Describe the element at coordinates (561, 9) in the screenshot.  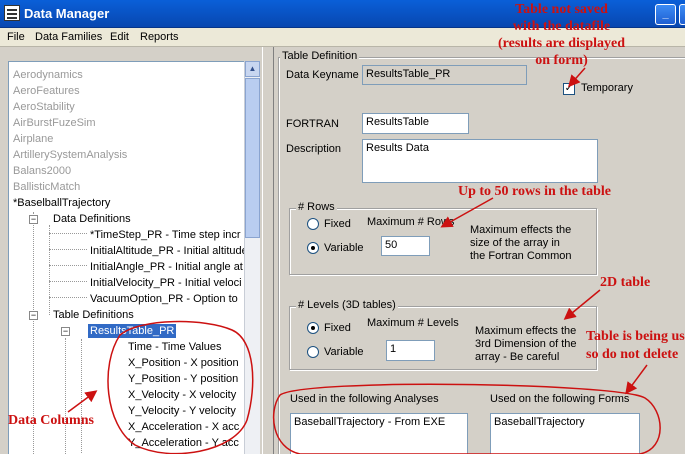
I see `annotation-line: Table not saved` at that location.